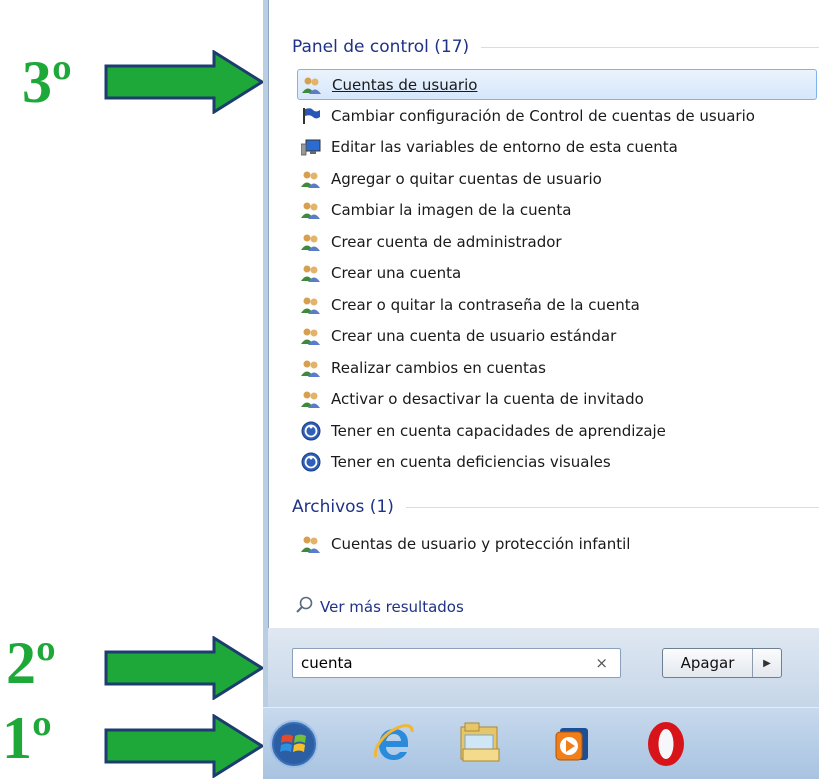  I want to click on files-header-label: Archivos (1), so click(343, 507).